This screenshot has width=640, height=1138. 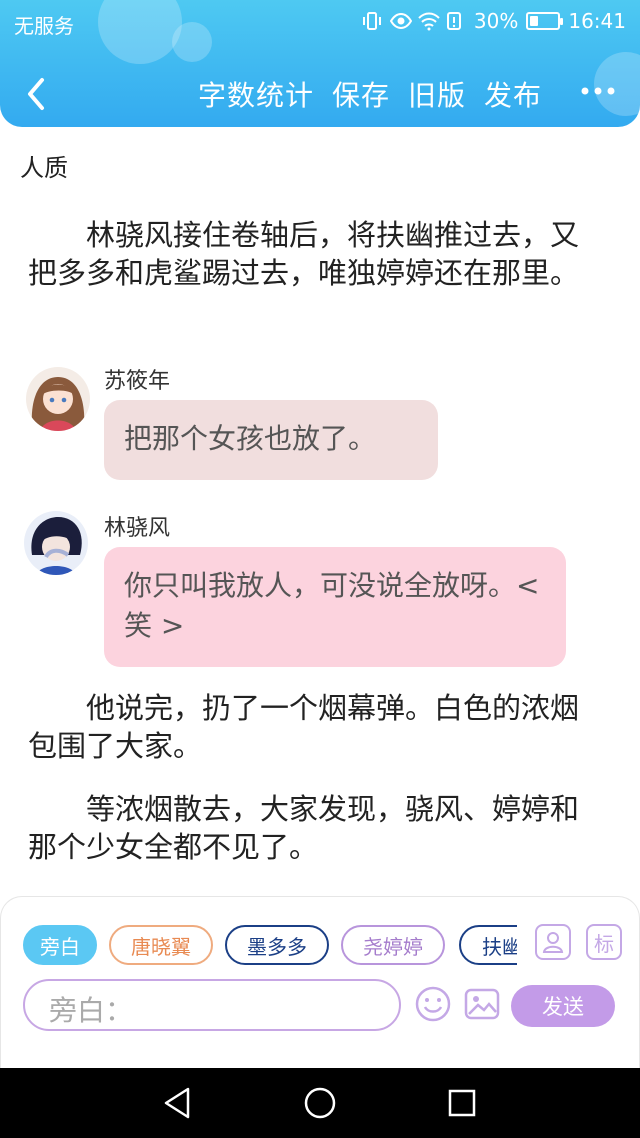 What do you see at coordinates (313, 828) in the screenshot?
I see `narration-paragraph: 等浓烟散去，大家发现，骁风、婷婷和那个少女全都不见了。` at bounding box center [313, 828].